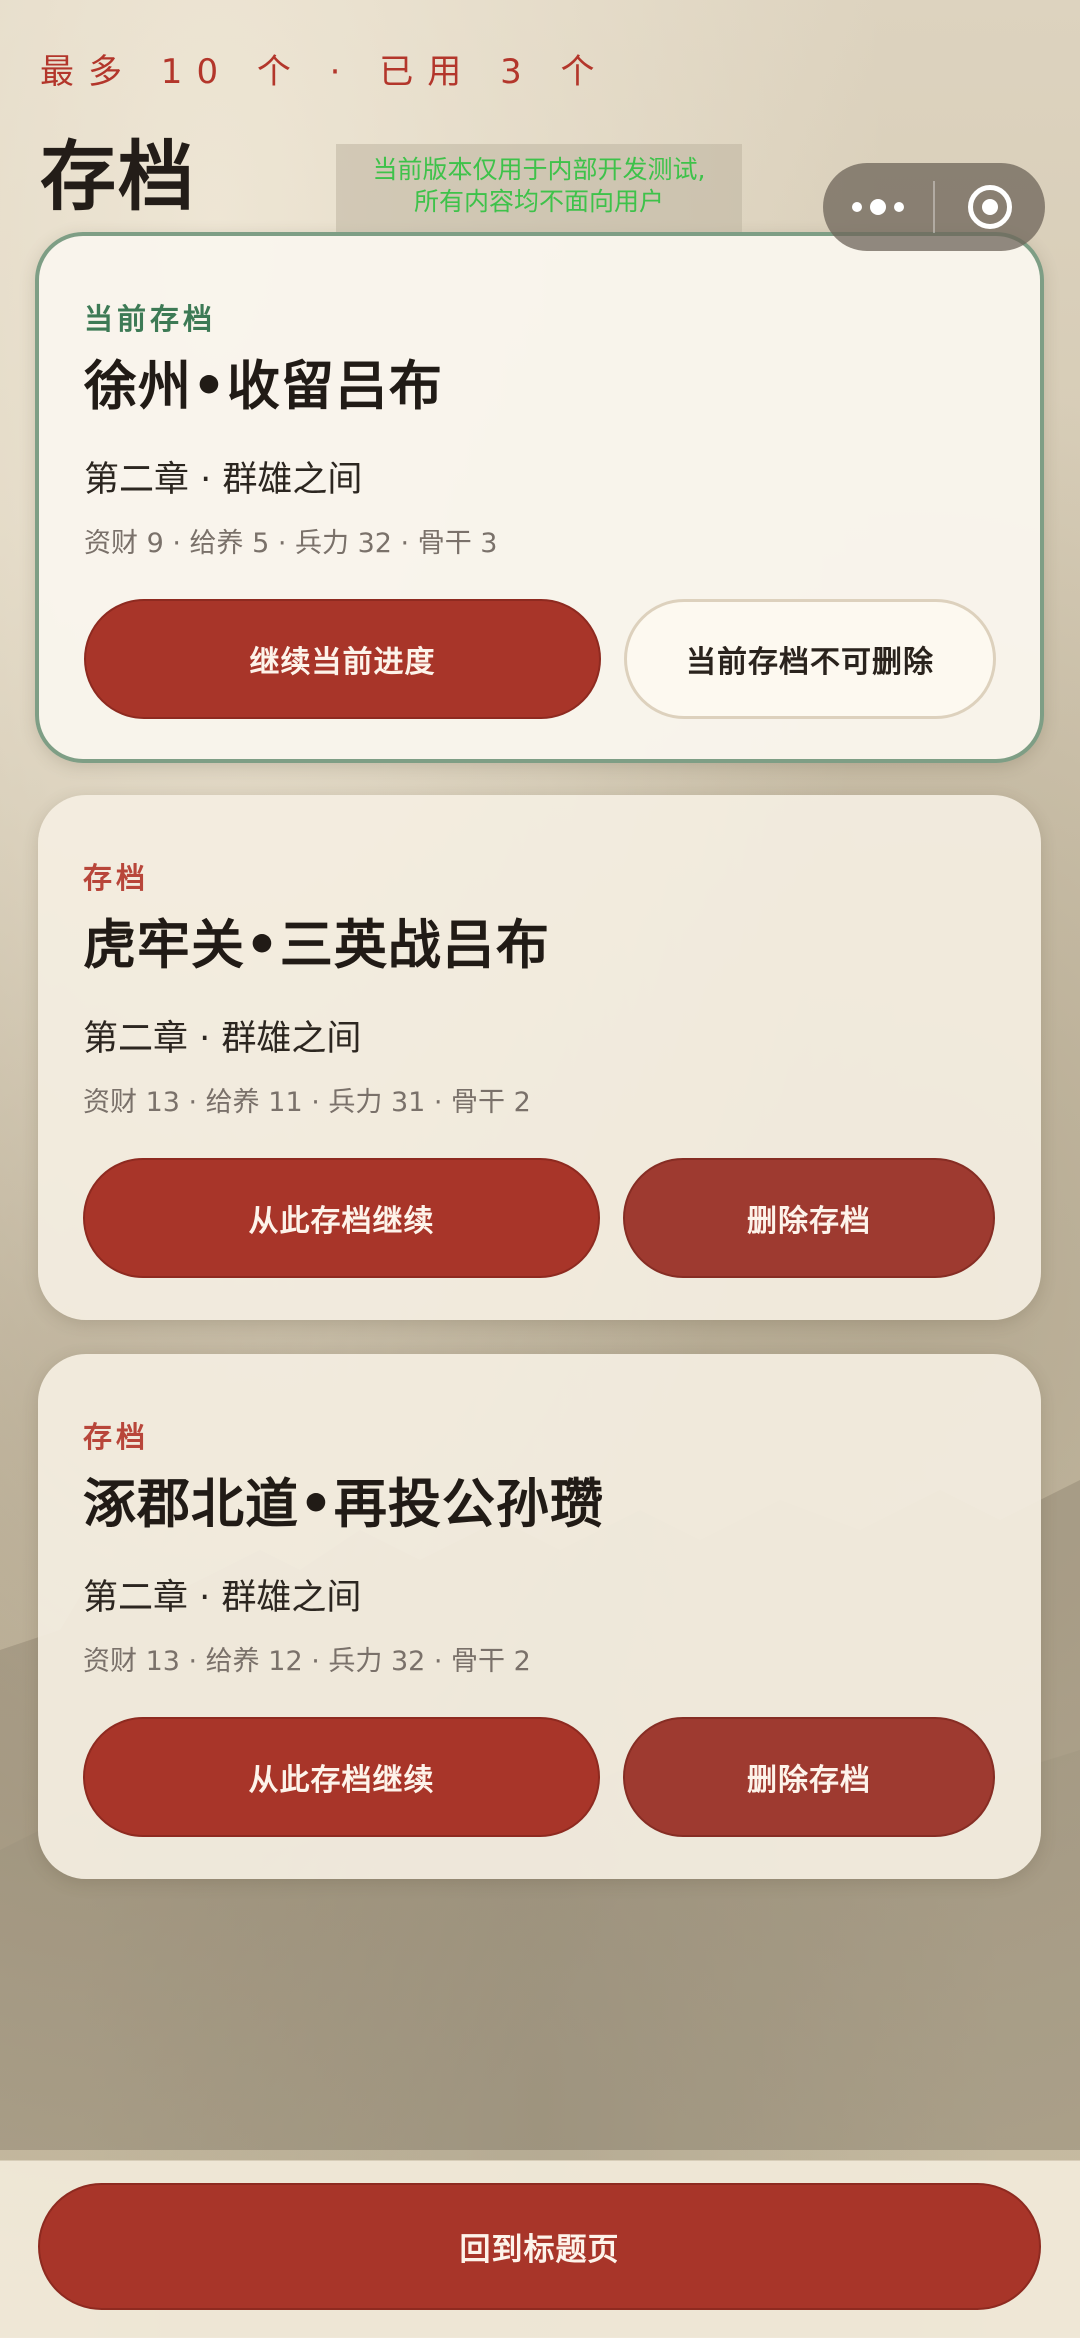 Image resolution: width=1080 pixels, height=2338 pixels. I want to click on dev-notice-line-2: 所有内容均不面向用户, so click(538, 201).